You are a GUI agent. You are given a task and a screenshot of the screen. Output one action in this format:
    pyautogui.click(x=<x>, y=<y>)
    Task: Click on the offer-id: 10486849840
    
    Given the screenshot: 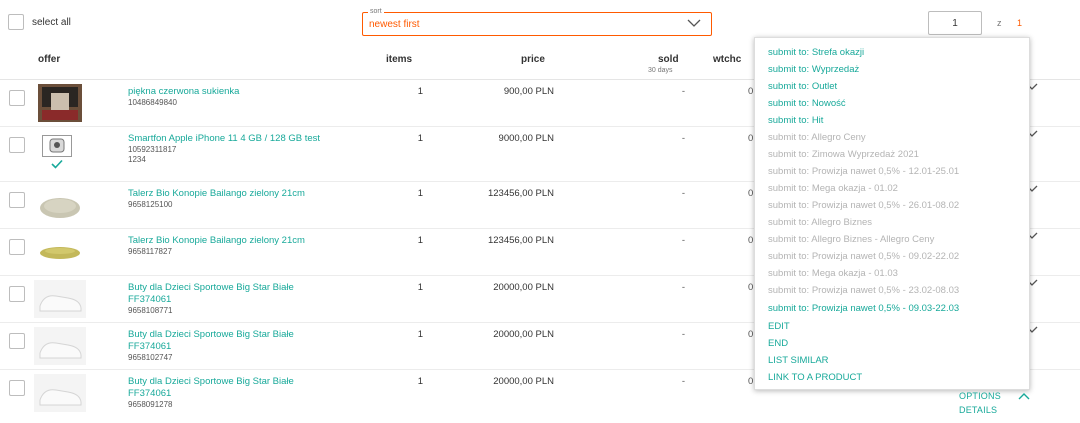 What is the action you would take?
    pyautogui.click(x=152, y=102)
    